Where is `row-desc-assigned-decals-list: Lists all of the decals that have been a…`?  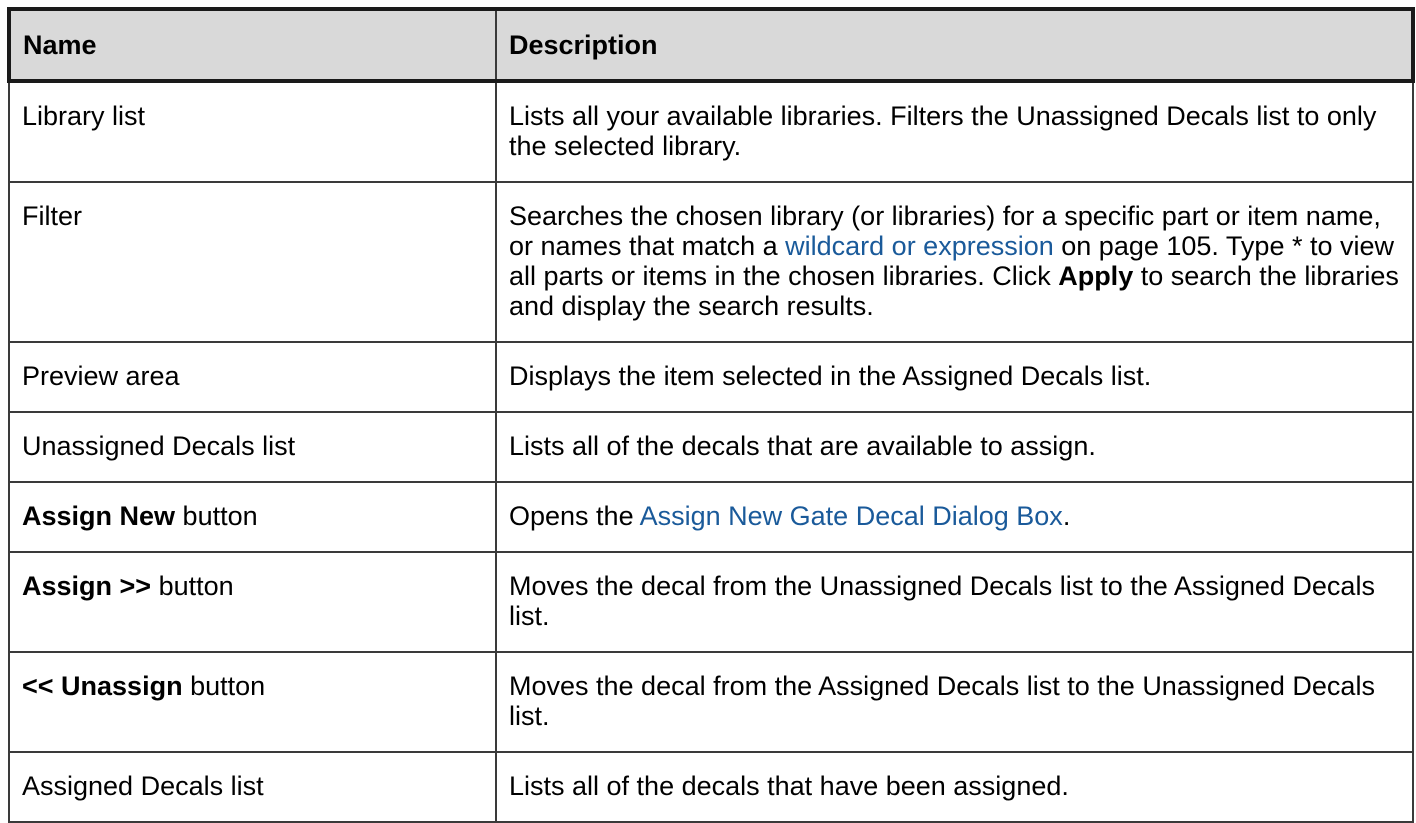 row-desc-assigned-decals-list: Lists all of the decals that have been a… is located at coordinates (954, 787).